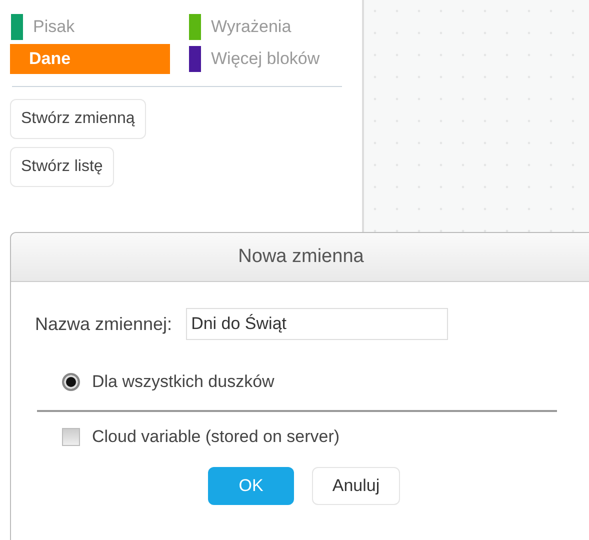 This screenshot has height=540, width=589. What do you see at coordinates (71, 382) in the screenshot?
I see `radio-button` at bounding box center [71, 382].